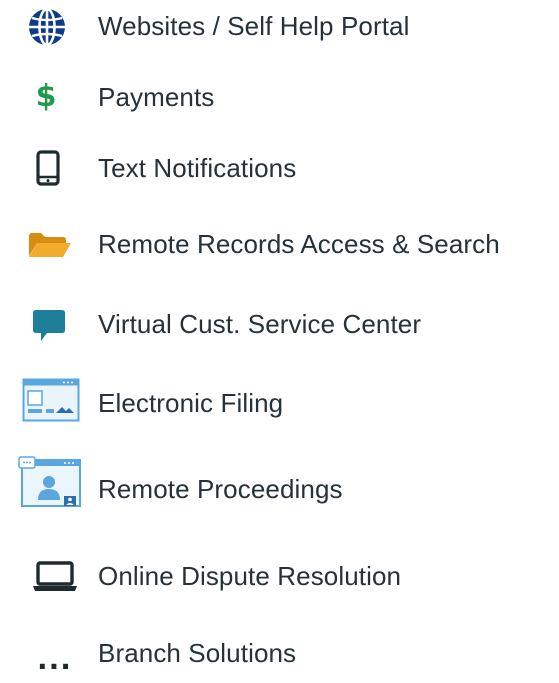 Image resolution: width=559 pixels, height=683 pixels. I want to click on laptop-icon, so click(55, 576).